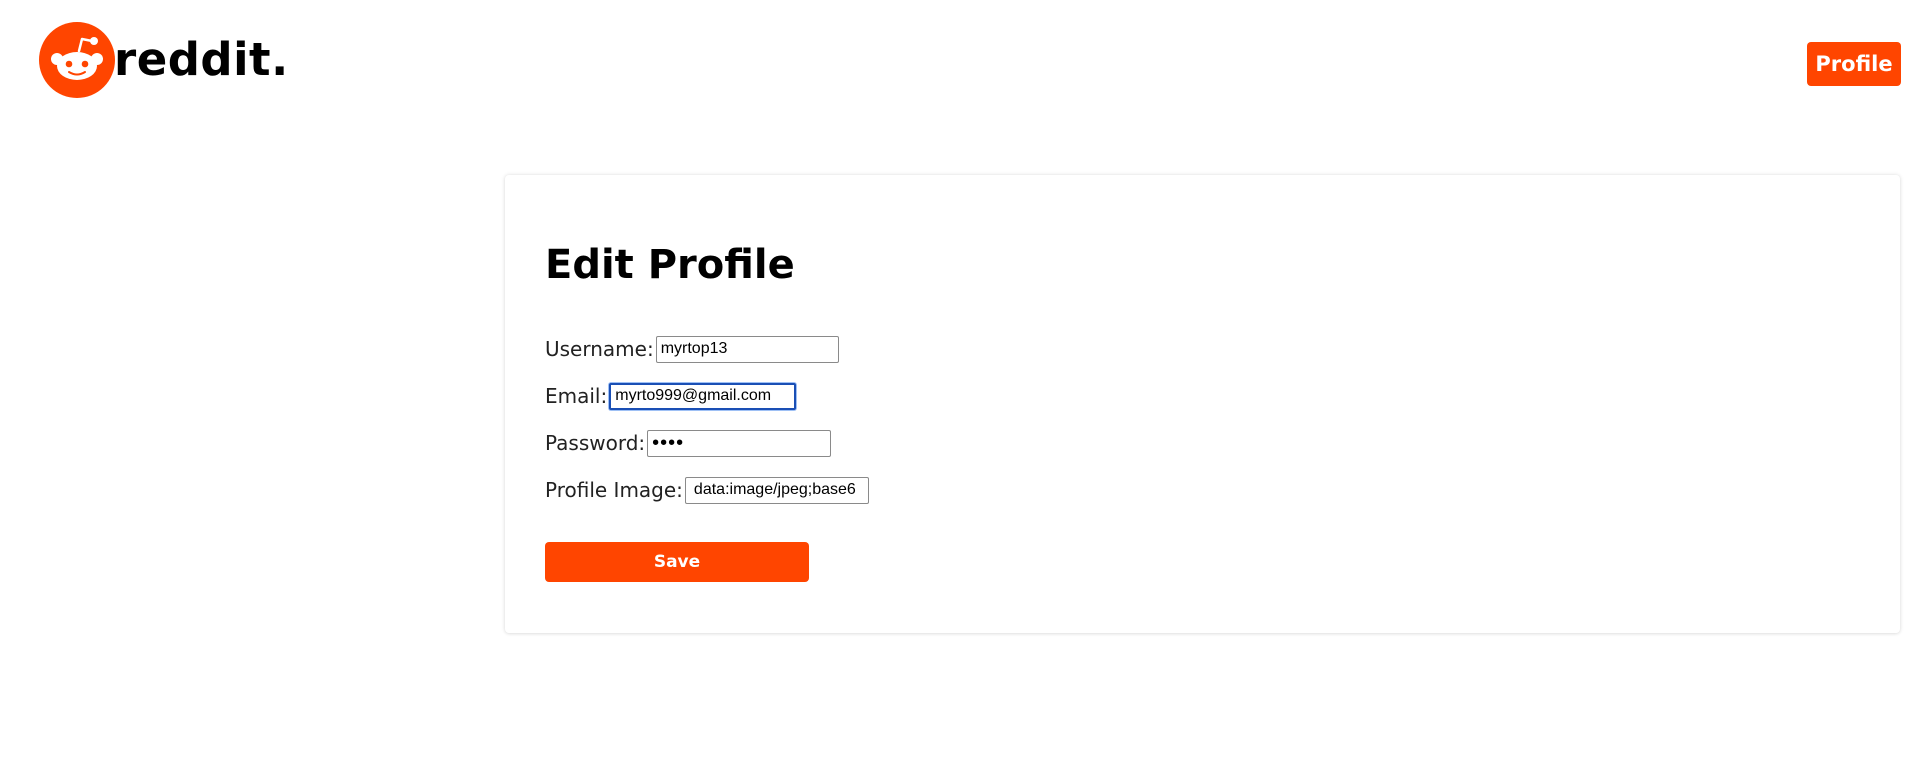  I want to click on password-input, so click(739, 443).